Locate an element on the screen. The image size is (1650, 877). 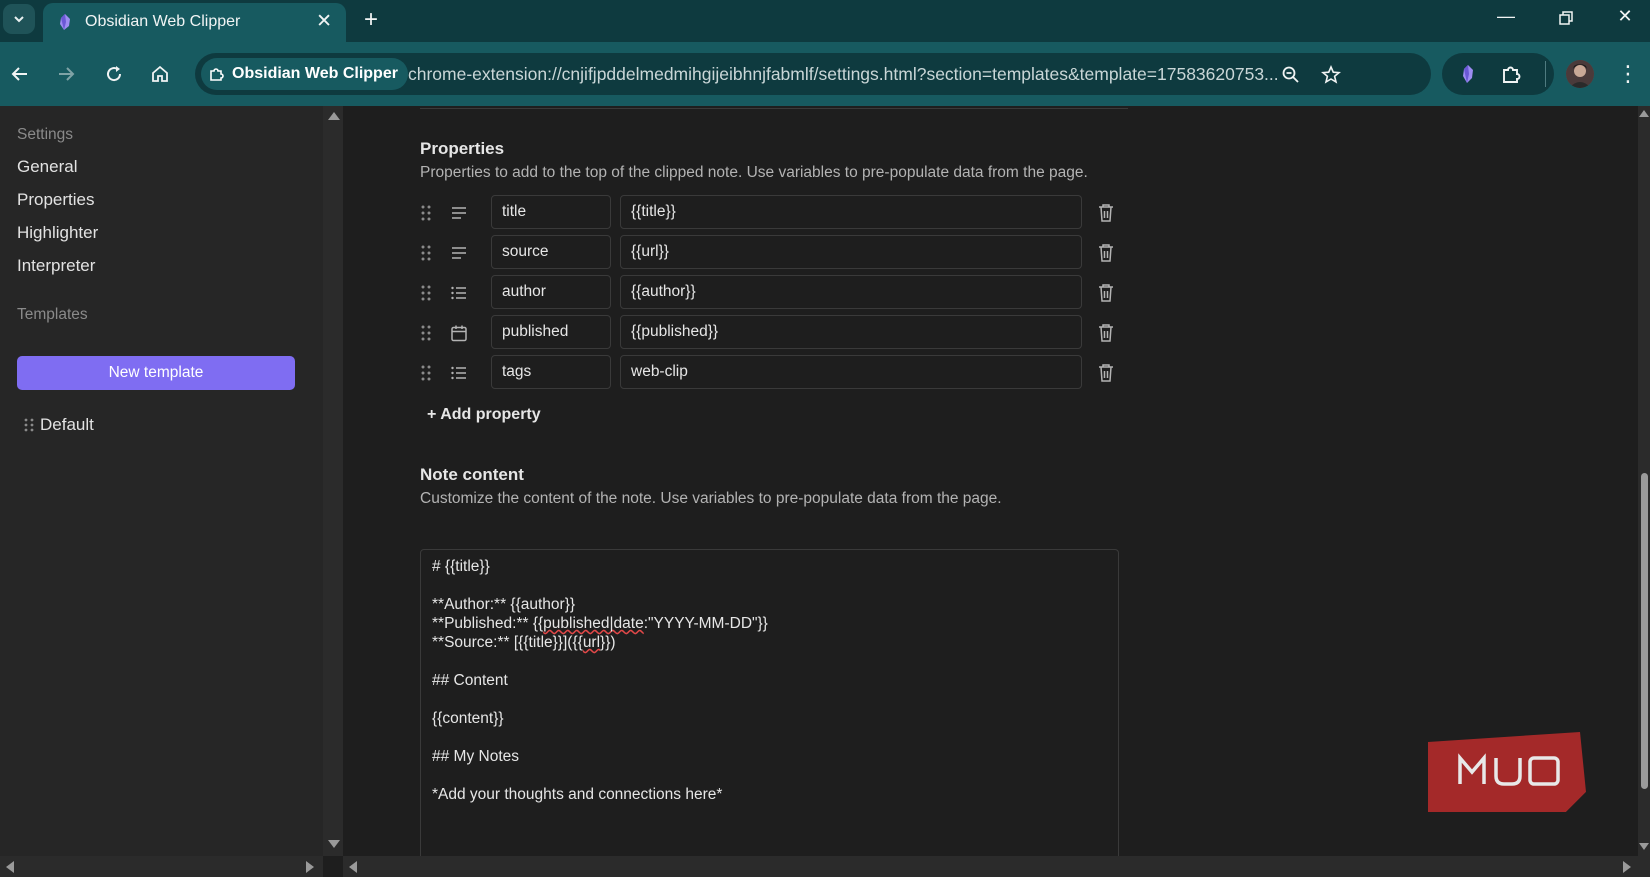
property-row: author {{author}} is located at coordinates (790, 293).